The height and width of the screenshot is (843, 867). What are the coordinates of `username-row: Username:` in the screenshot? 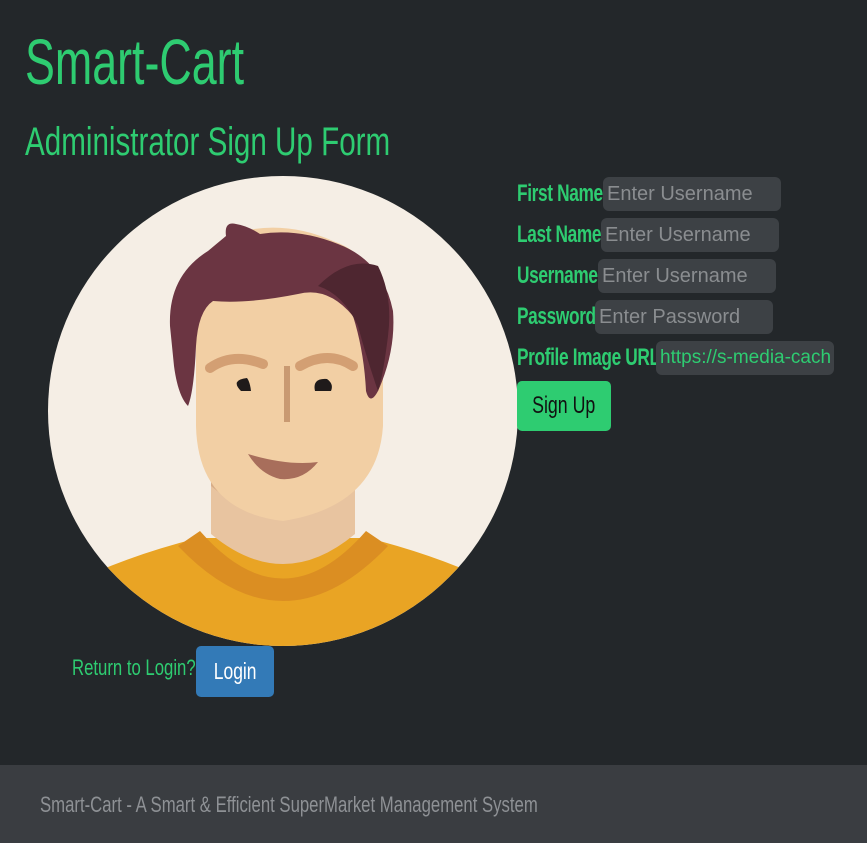 It's located at (646, 276).